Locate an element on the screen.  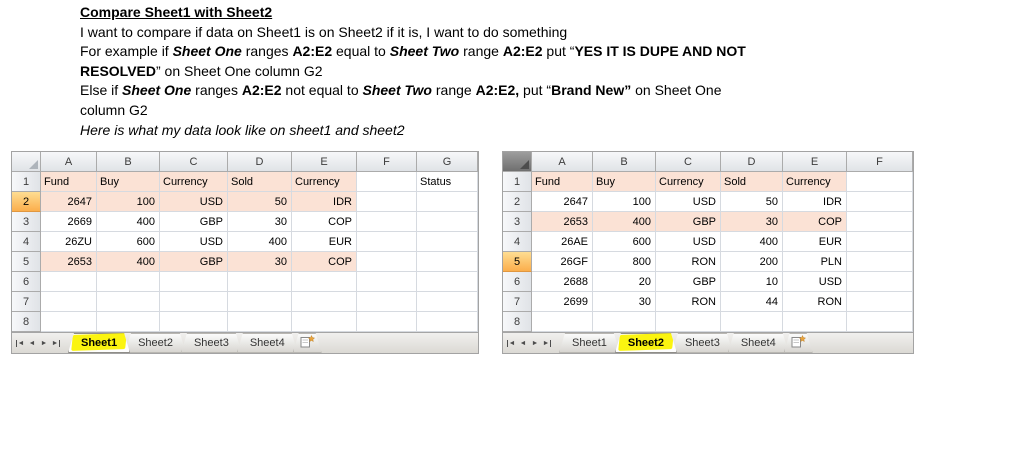
cell-d3: 30 is located at coordinates (260, 222).